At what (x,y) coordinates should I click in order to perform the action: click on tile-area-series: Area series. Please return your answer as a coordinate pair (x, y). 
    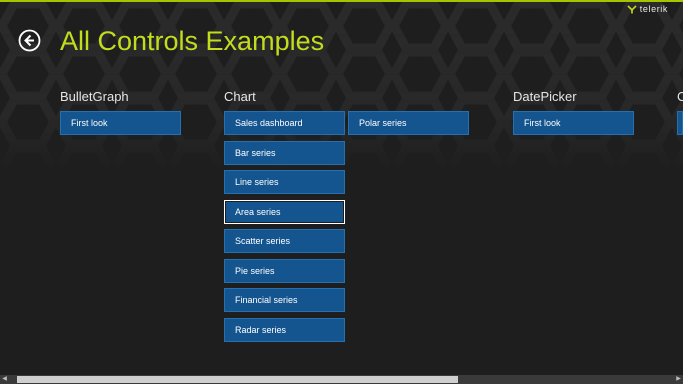
    Looking at the image, I should click on (284, 211).